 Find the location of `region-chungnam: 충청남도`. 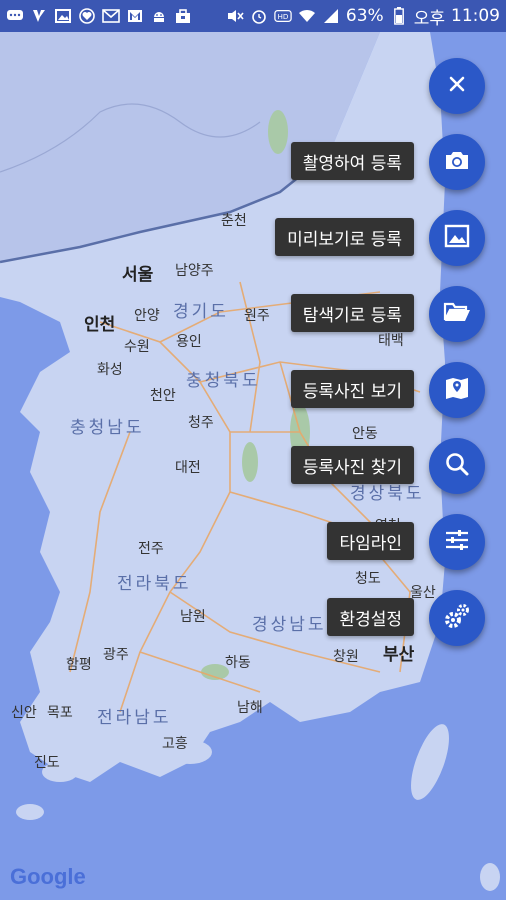

region-chungnam: 충청남도 is located at coordinates (107, 428).